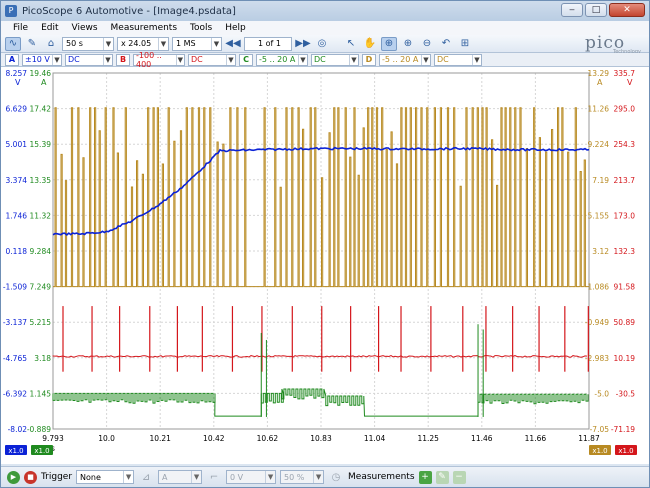 The image size is (650, 488). I want to click on axis-b-tick-label: 335.7, so click(625, 73).